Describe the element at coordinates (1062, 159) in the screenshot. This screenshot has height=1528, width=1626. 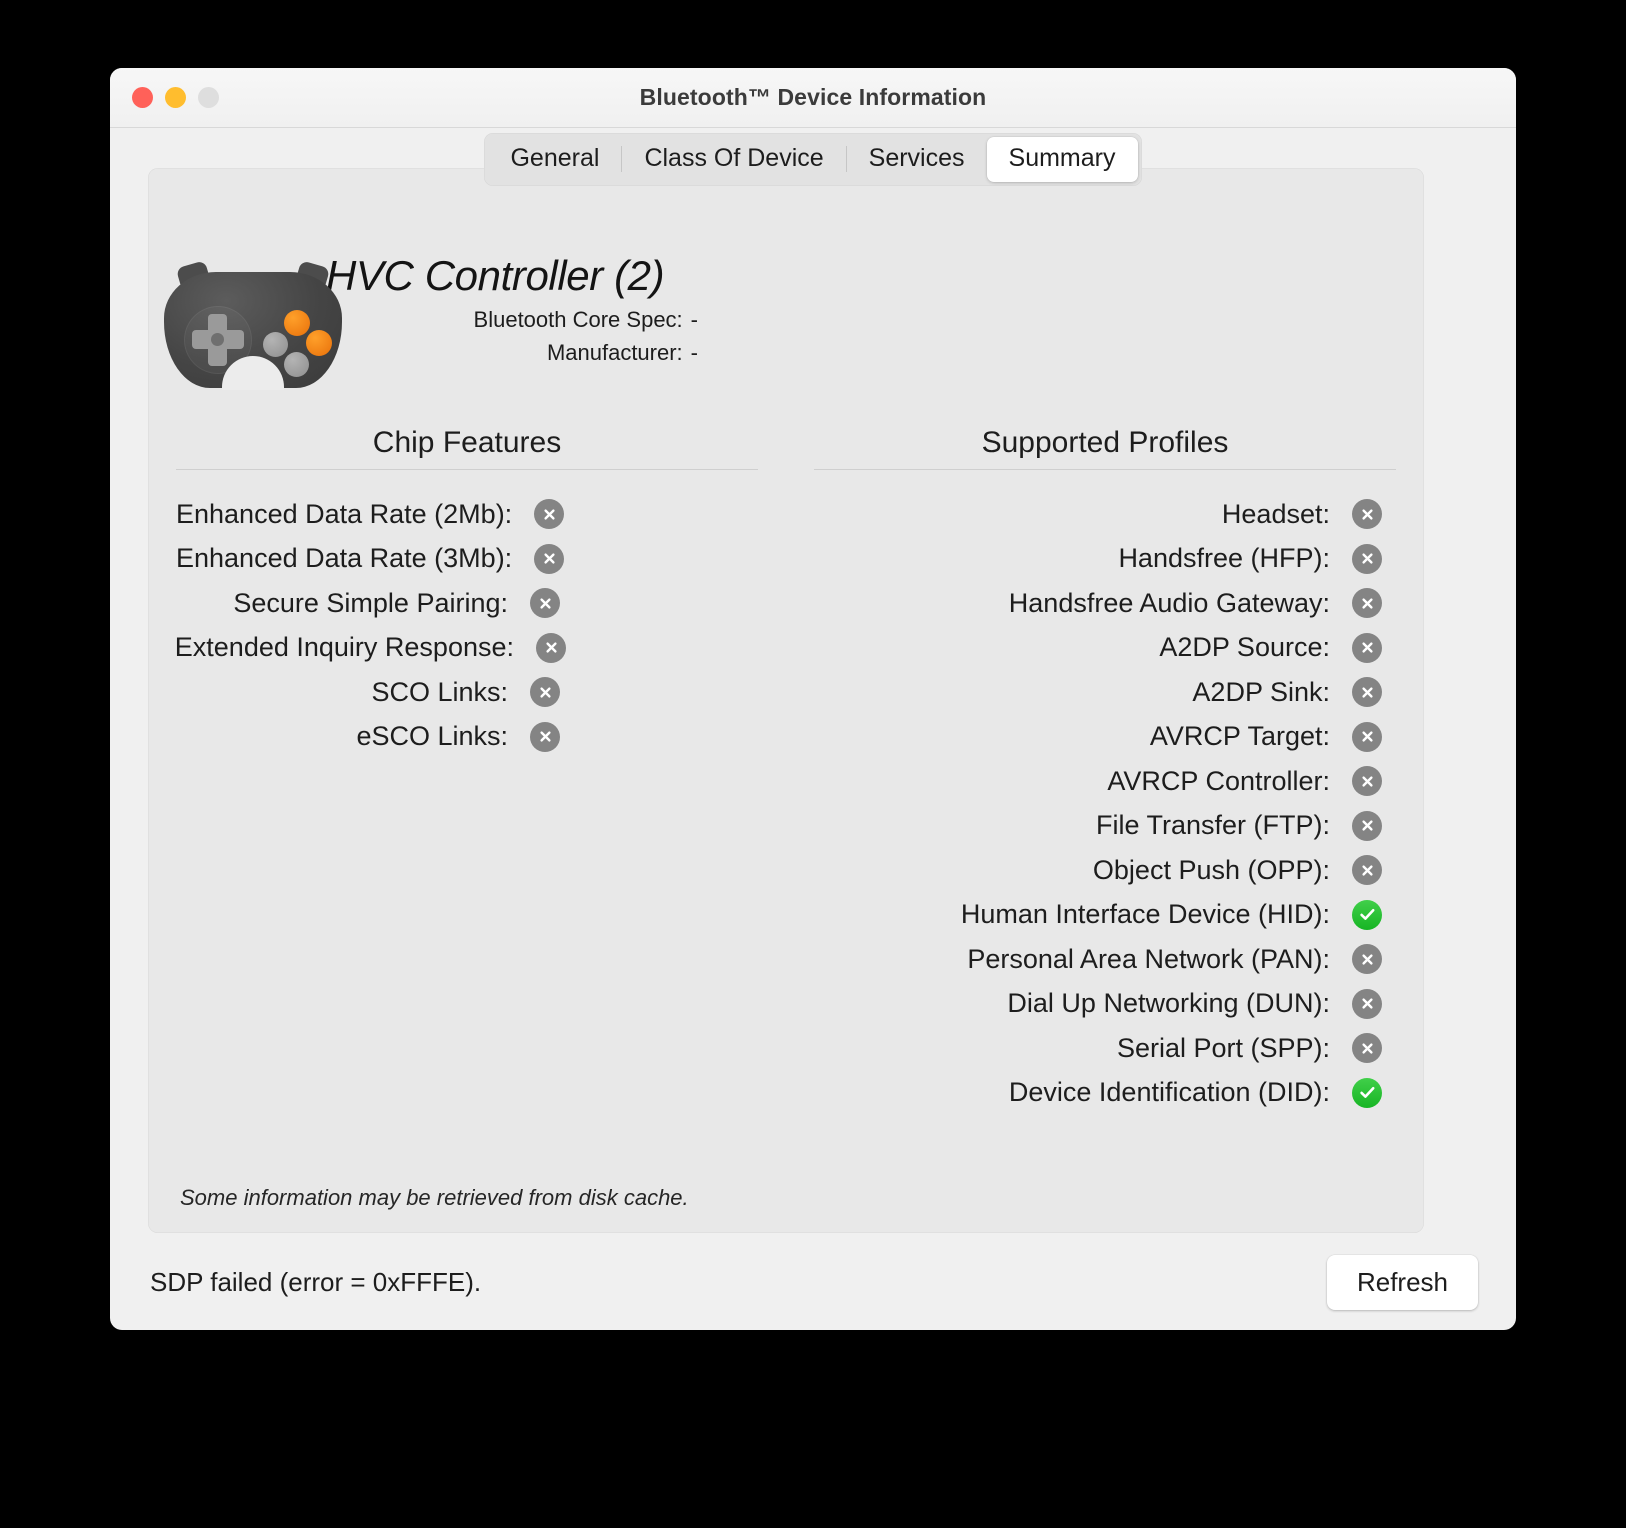
I see `tab-summary: Summary` at that location.